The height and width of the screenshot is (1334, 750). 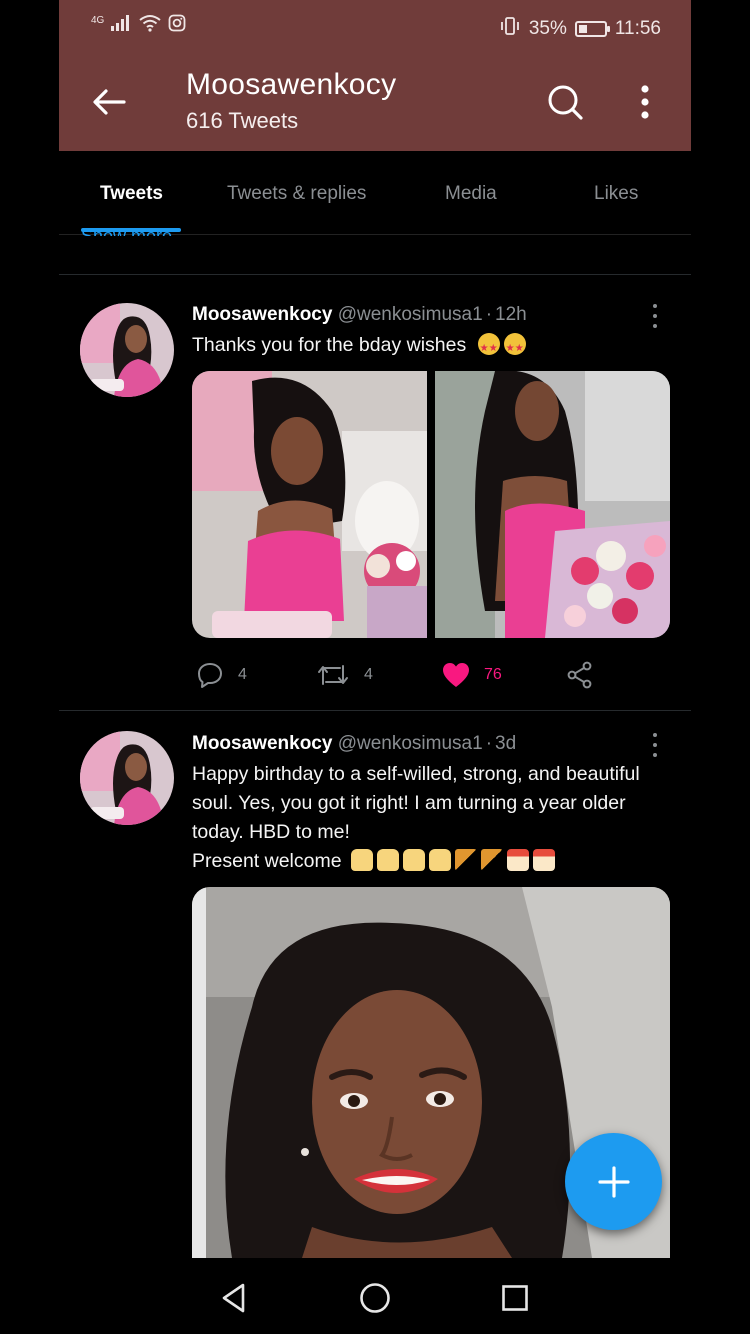 What do you see at coordinates (131, 194) in the screenshot?
I see `tab-tweets: Tweets` at bounding box center [131, 194].